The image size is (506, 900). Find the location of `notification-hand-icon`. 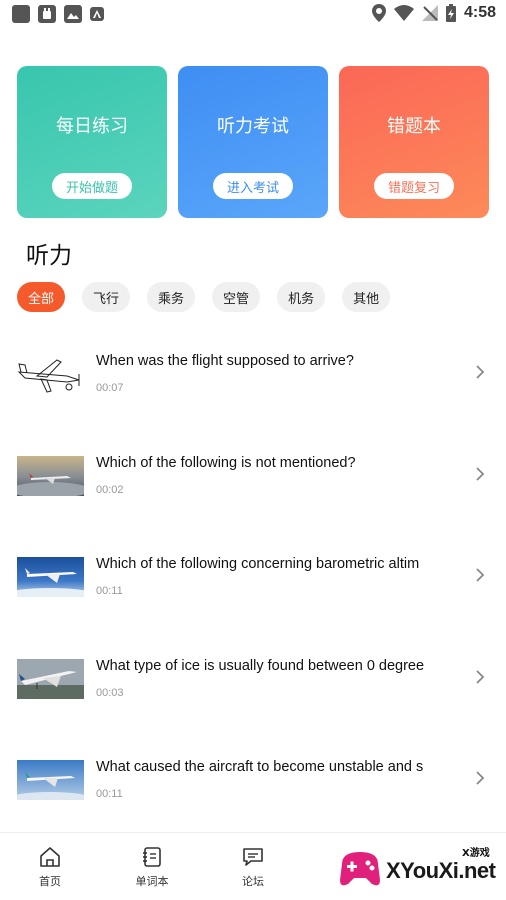

notification-hand-icon is located at coordinates (47, 14).